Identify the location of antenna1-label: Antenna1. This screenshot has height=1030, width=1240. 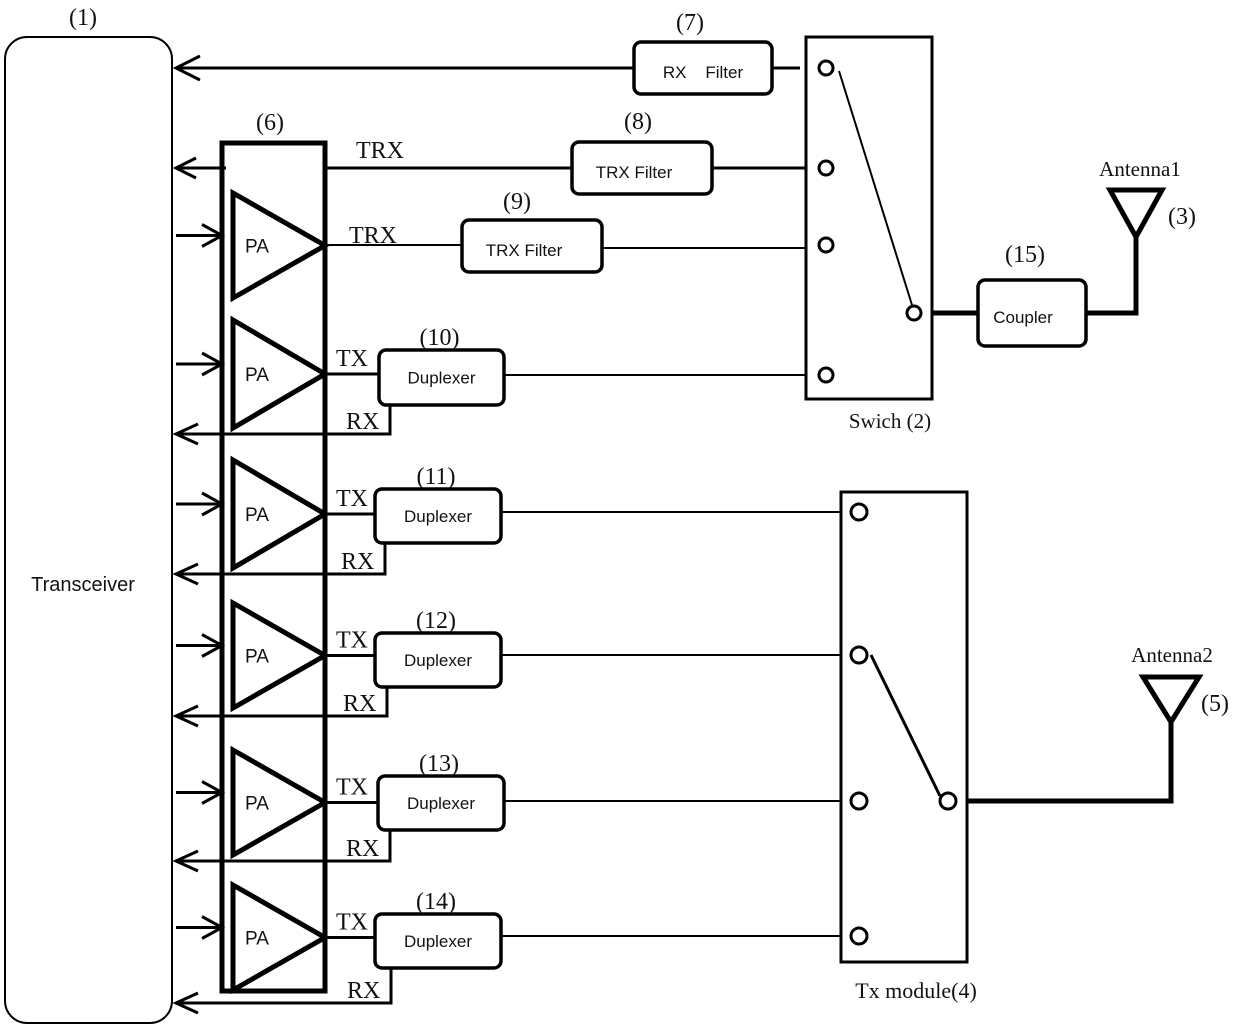
(1140, 169).